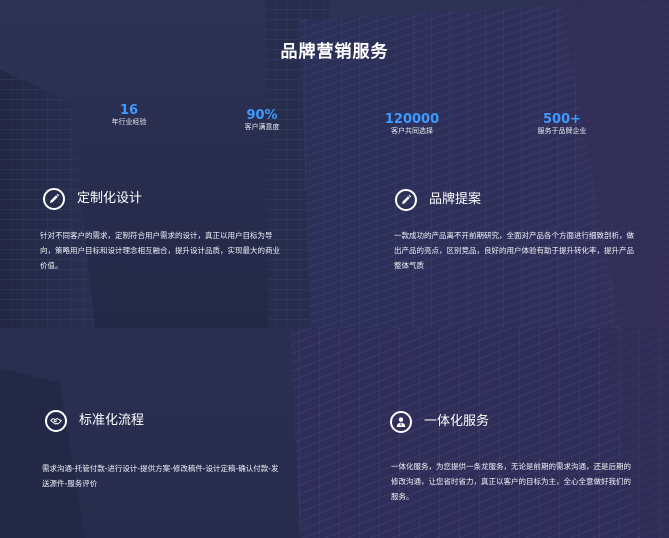 This screenshot has height=538, width=669. What do you see at coordinates (334, 52) in the screenshot?
I see `page-title: 品牌营销服务` at bounding box center [334, 52].